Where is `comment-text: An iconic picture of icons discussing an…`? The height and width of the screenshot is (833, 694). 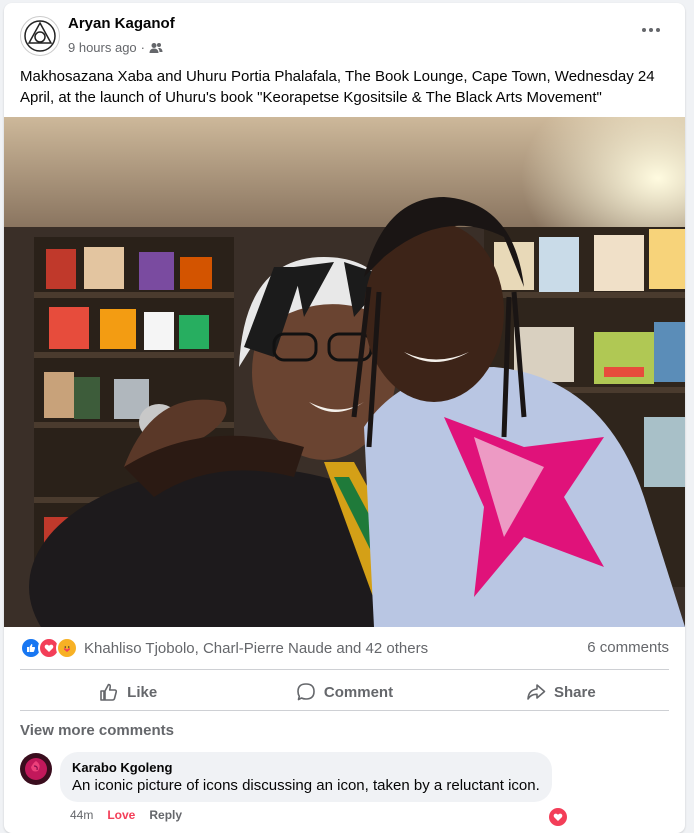
comment-text: An iconic picture of icons discussing an… is located at coordinates (306, 785).